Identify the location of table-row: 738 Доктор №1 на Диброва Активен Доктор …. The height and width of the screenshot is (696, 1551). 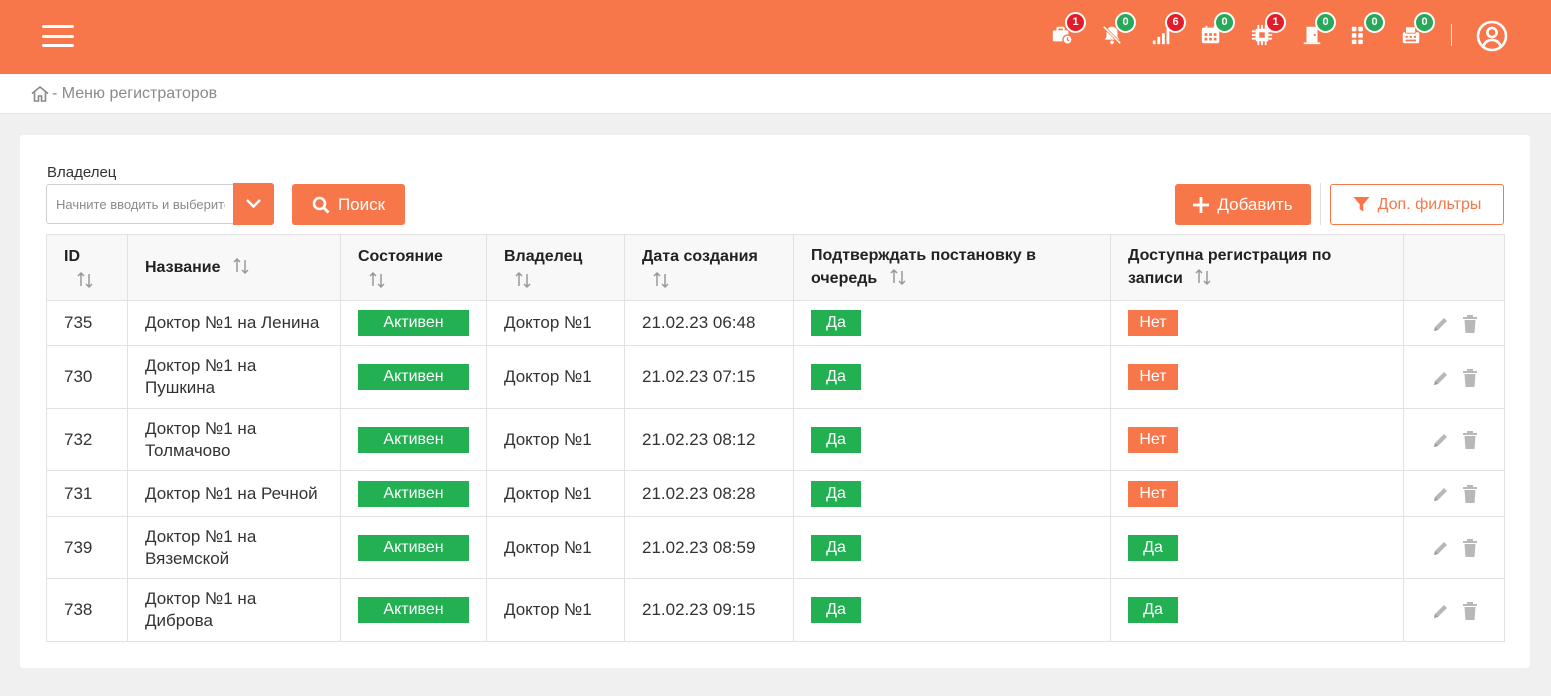
(775, 610).